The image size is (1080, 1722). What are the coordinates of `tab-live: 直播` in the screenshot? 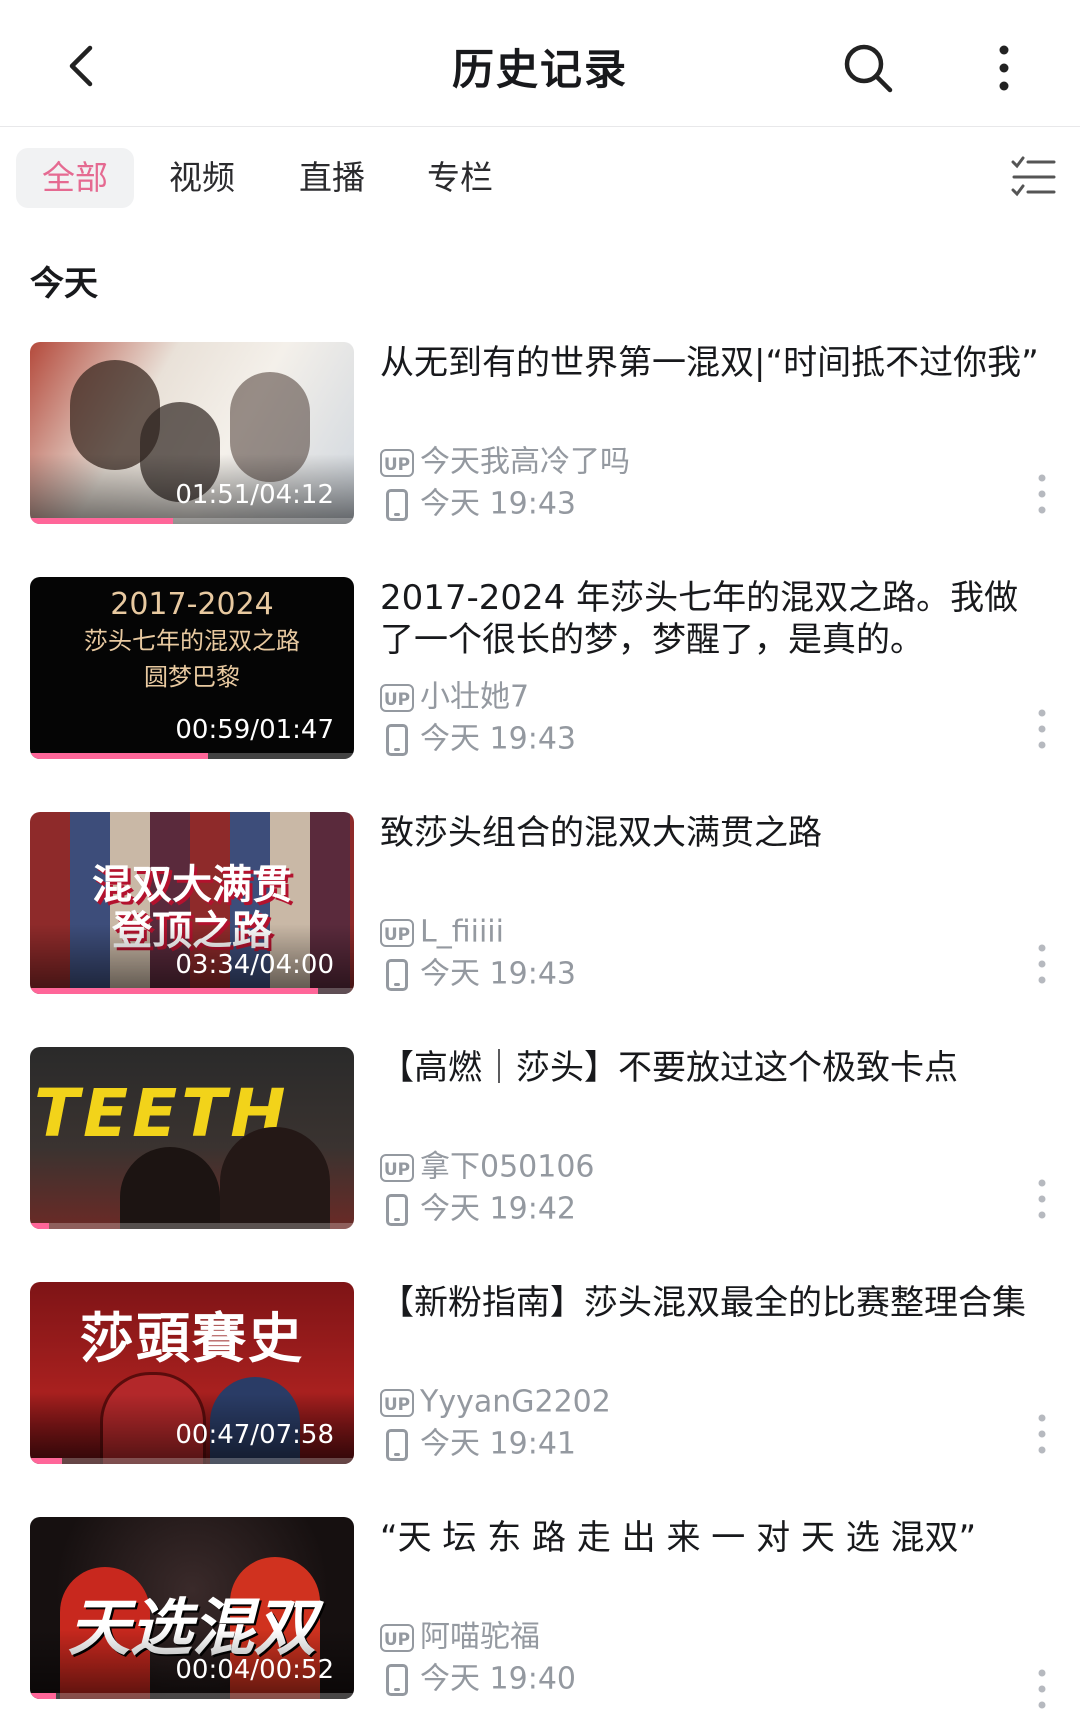 It's located at (332, 178).